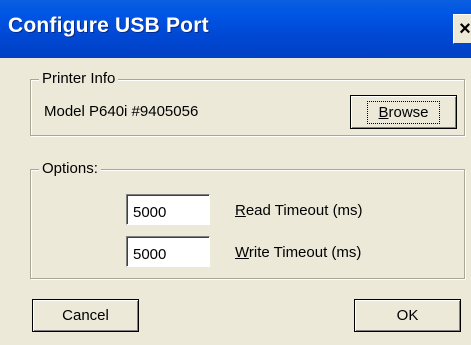  What do you see at coordinates (408, 112) in the screenshot?
I see `browse-label-rest: rowse` at bounding box center [408, 112].